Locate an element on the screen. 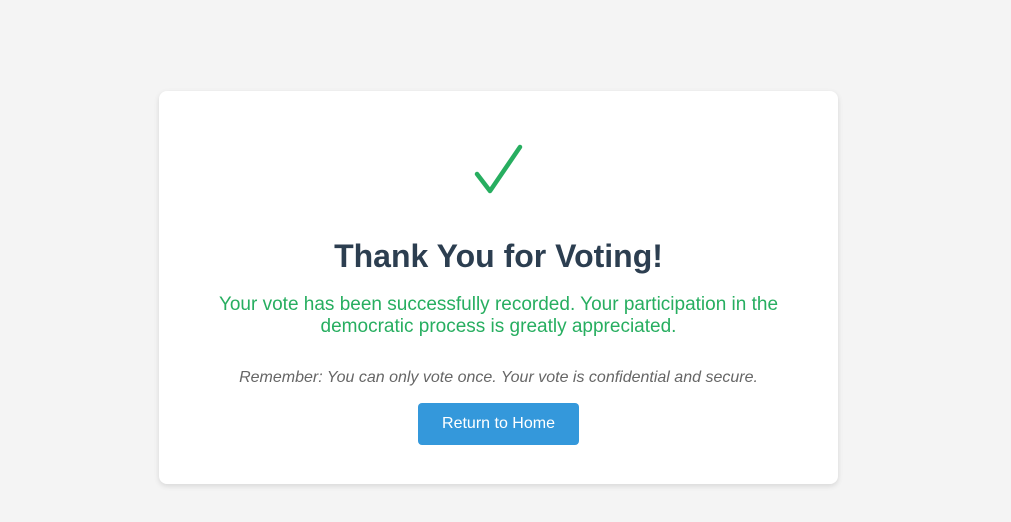 The image size is (1011, 522). return-home-button: Return to Home is located at coordinates (498, 424).